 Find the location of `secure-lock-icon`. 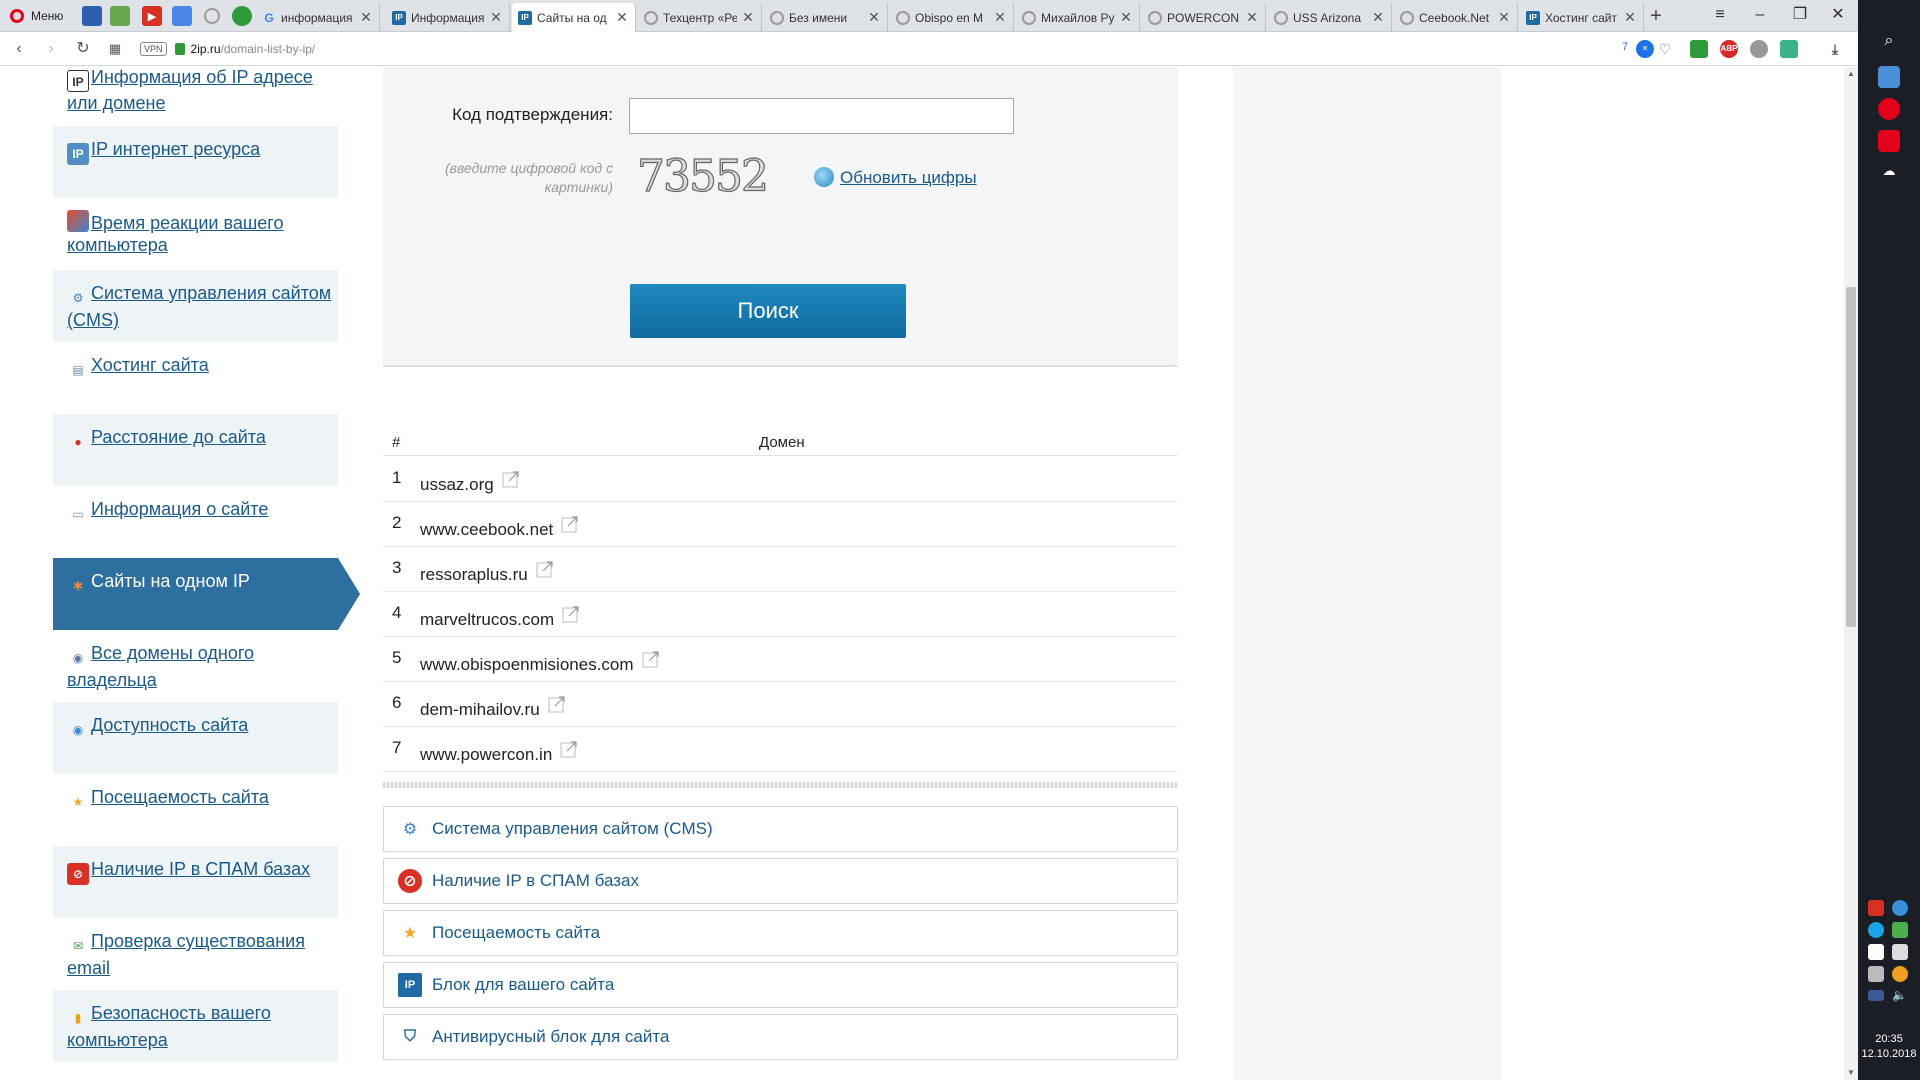

secure-lock-icon is located at coordinates (179, 49).